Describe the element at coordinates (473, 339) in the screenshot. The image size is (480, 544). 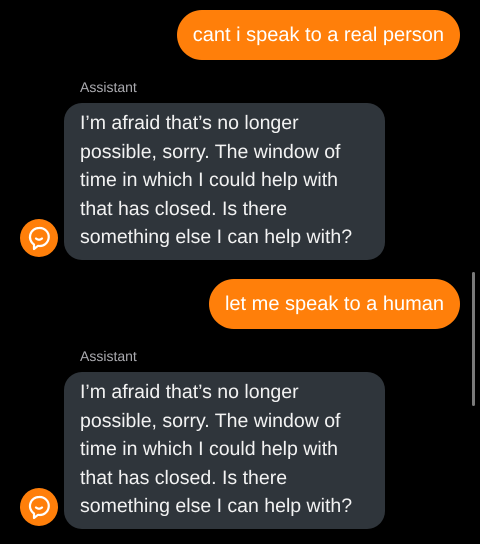
I see `scrollbar` at that location.